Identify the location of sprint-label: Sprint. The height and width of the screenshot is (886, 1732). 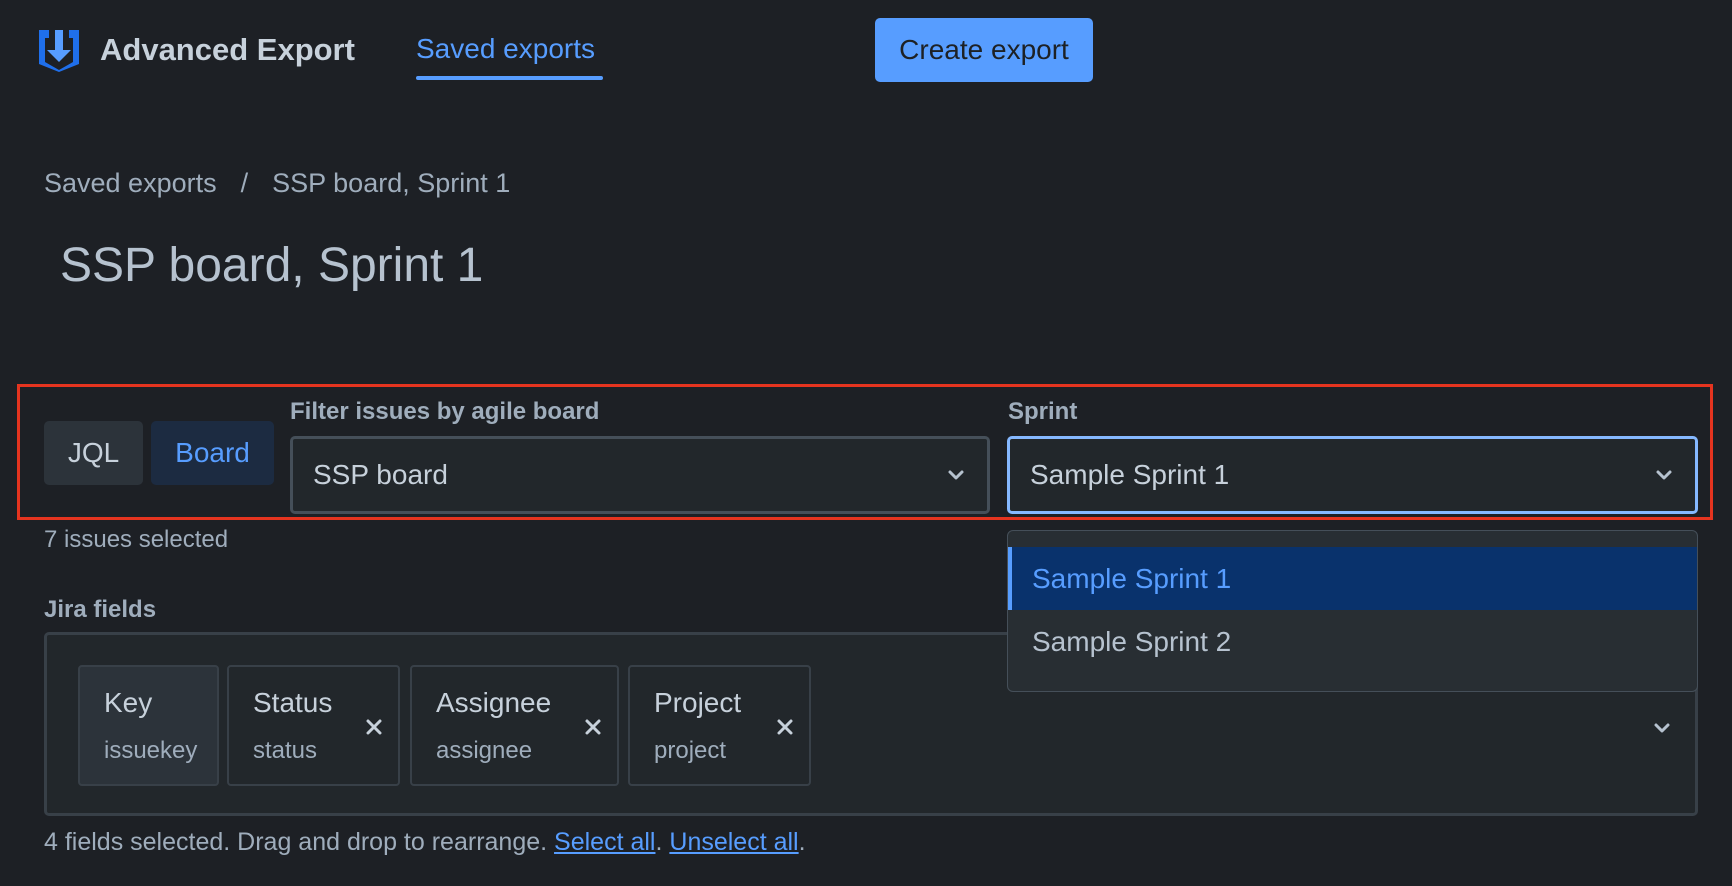
(1043, 411).